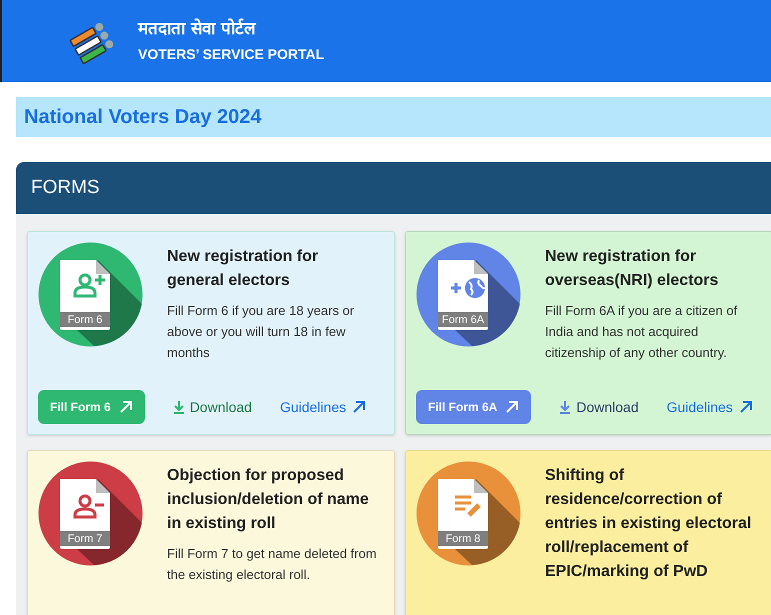  Describe the element at coordinates (261, 332) in the screenshot. I see `card-description: Fill Form 6 if you are 18 years or above or you will turn 18 in few months` at that location.